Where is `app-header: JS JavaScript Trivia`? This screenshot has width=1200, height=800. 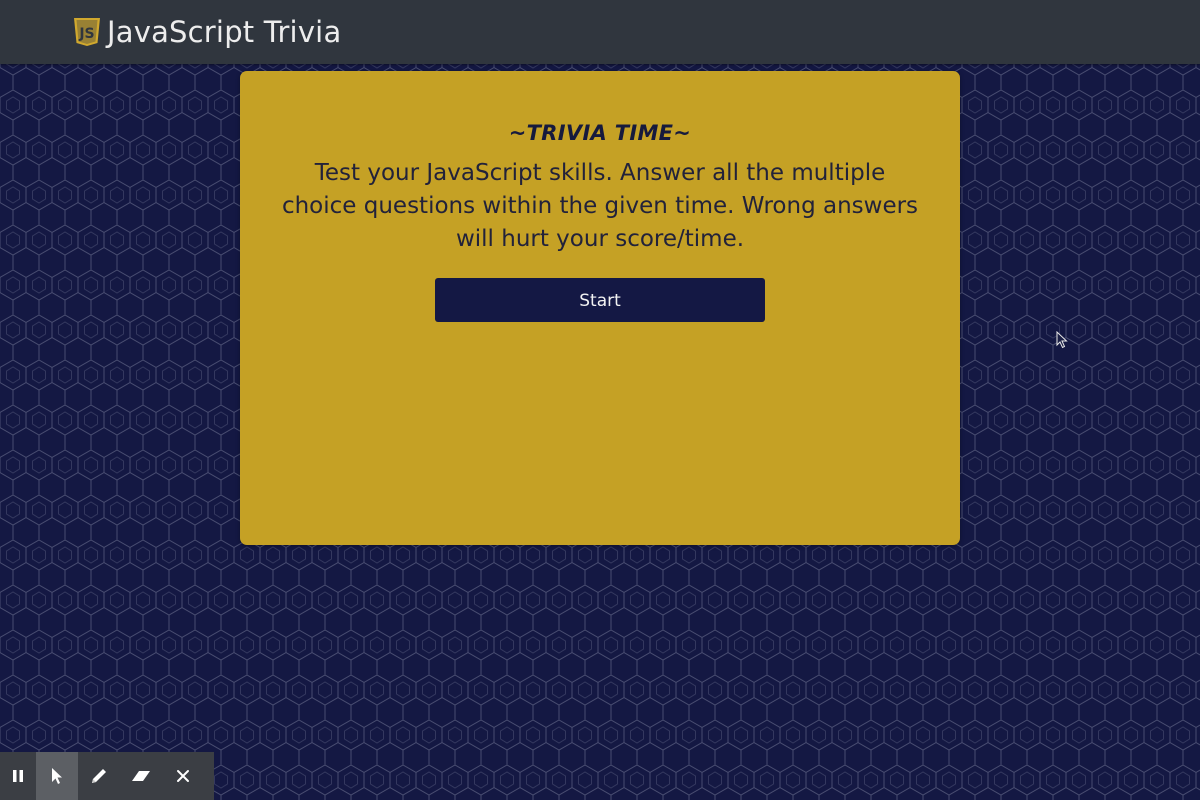
app-header: JS JavaScript Trivia is located at coordinates (600, 32).